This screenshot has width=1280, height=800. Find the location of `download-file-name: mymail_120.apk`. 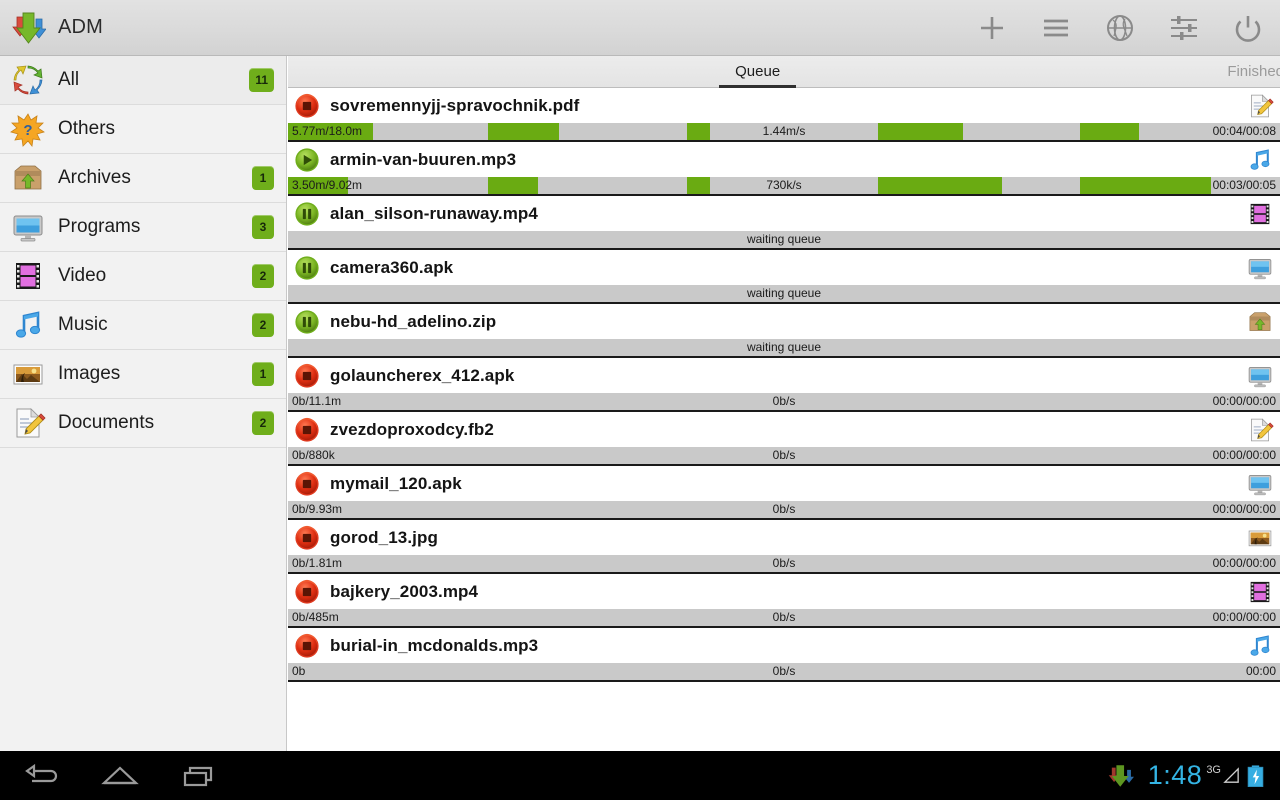

download-file-name: mymail_120.apk is located at coordinates (396, 483).